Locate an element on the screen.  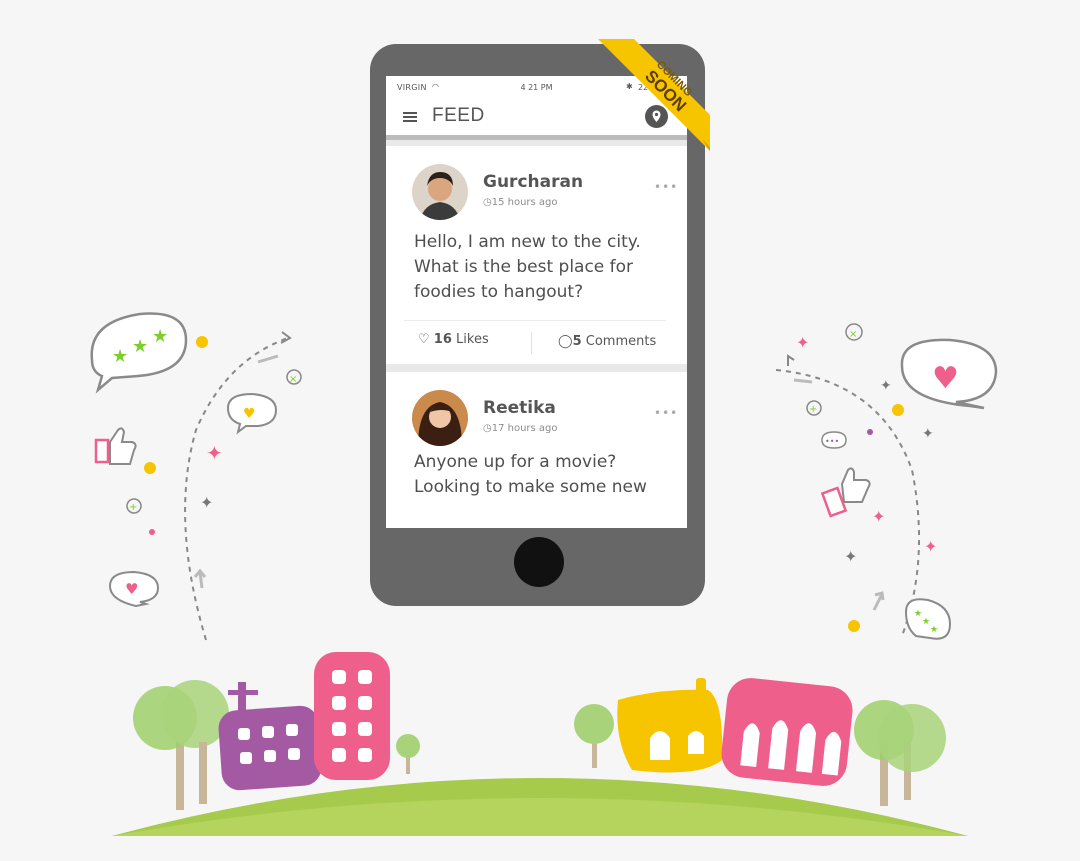
chat-dots-icon: ••• is located at coordinates (834, 440).